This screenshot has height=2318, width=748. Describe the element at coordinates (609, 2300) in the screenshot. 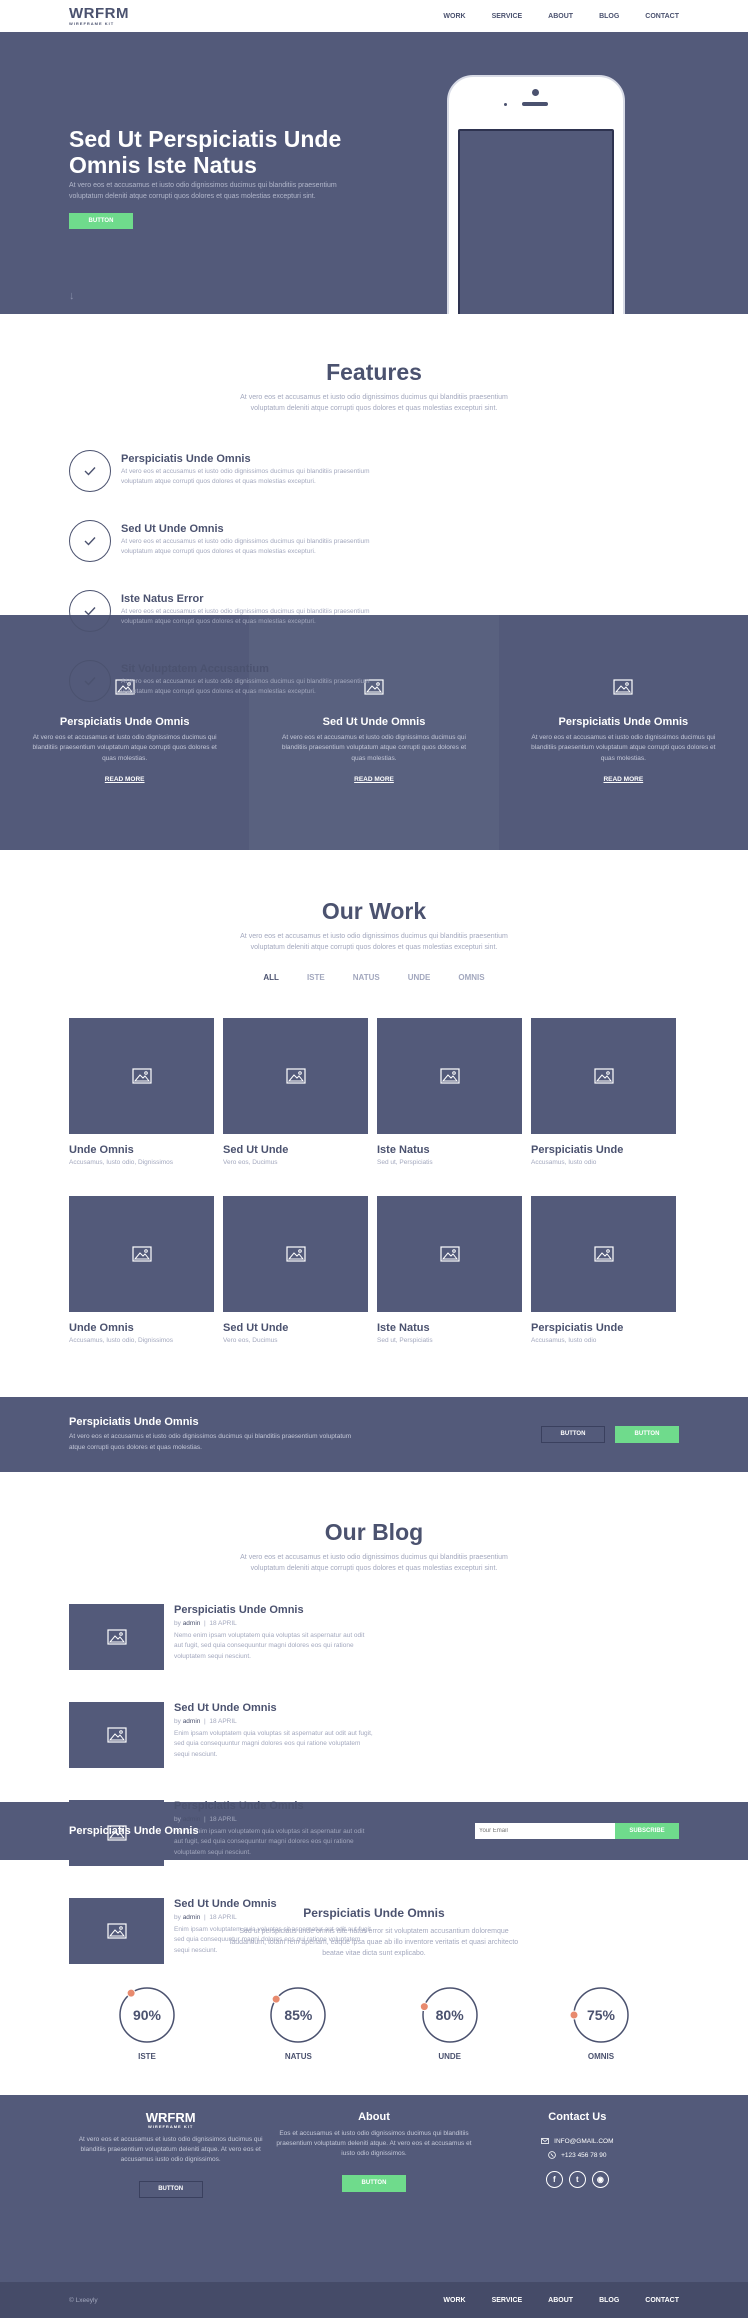

I see `footer-nav-link-blog: BLOG` at that location.